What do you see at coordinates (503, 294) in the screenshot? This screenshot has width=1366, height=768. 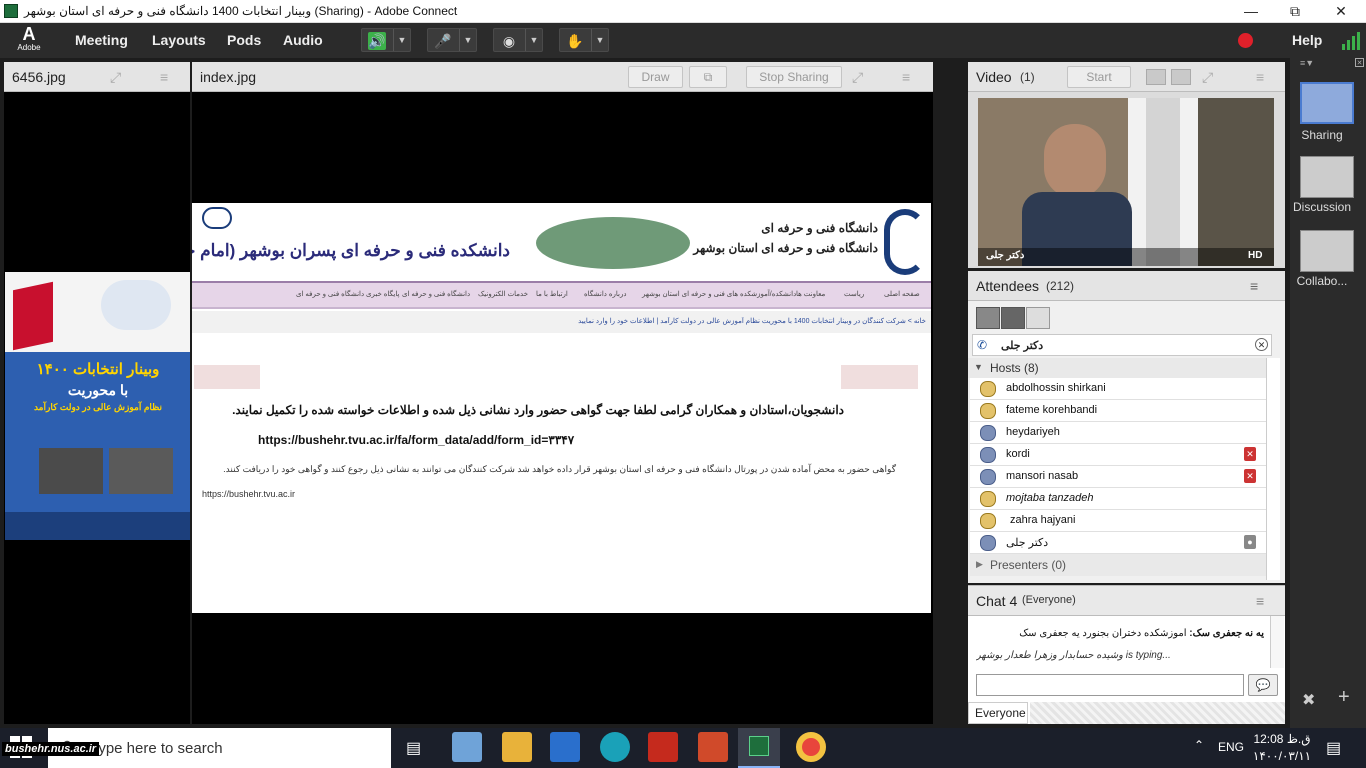 I see `nav-item: خدمات الکترونیک` at bounding box center [503, 294].